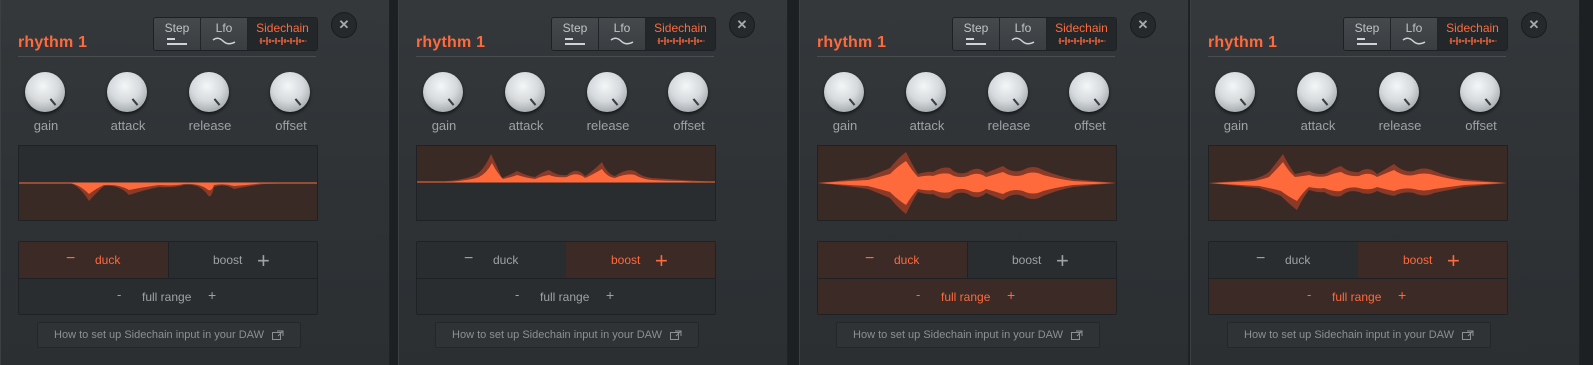  Describe the element at coordinates (845, 125) in the screenshot. I see `knob-label: gain` at that location.